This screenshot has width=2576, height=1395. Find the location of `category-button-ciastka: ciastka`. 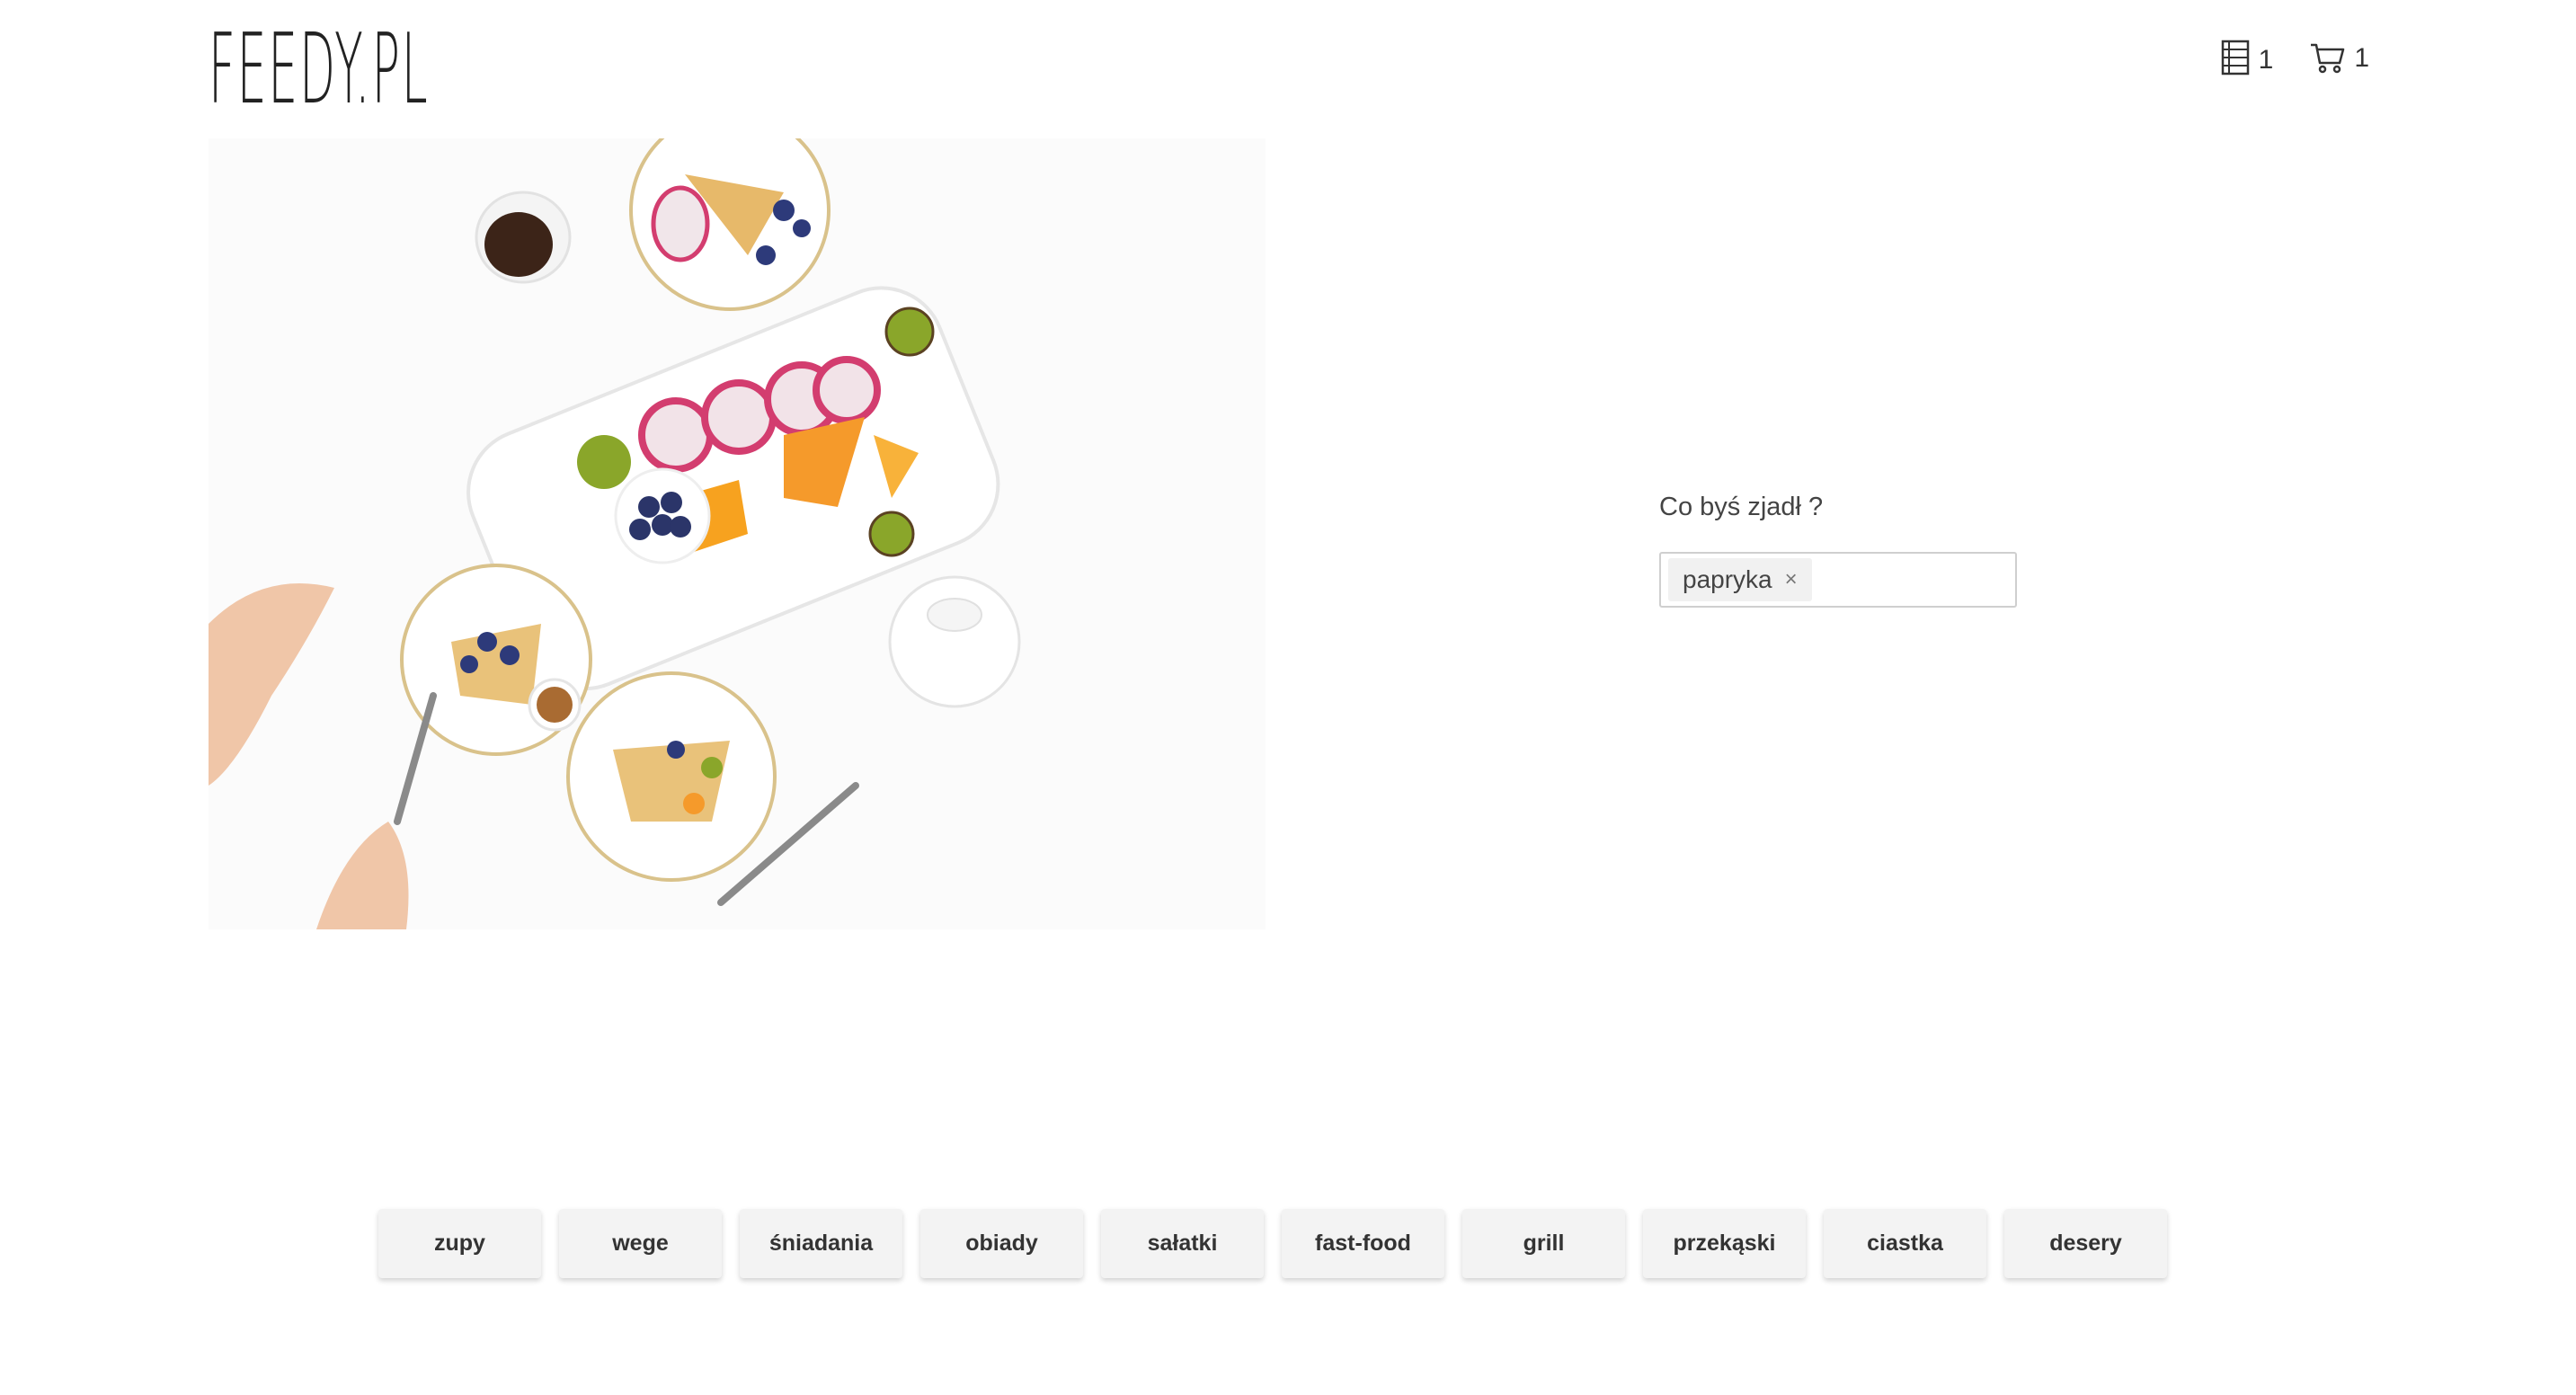

category-button-ciastka: ciastka is located at coordinates (1905, 1243).